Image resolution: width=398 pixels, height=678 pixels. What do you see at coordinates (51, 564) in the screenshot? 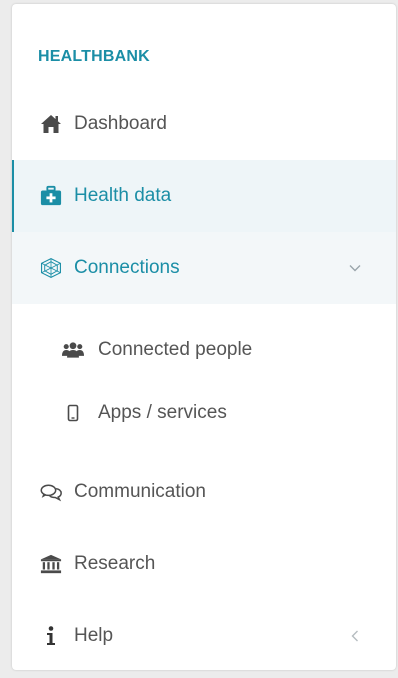
I see `bank-icon` at bounding box center [51, 564].